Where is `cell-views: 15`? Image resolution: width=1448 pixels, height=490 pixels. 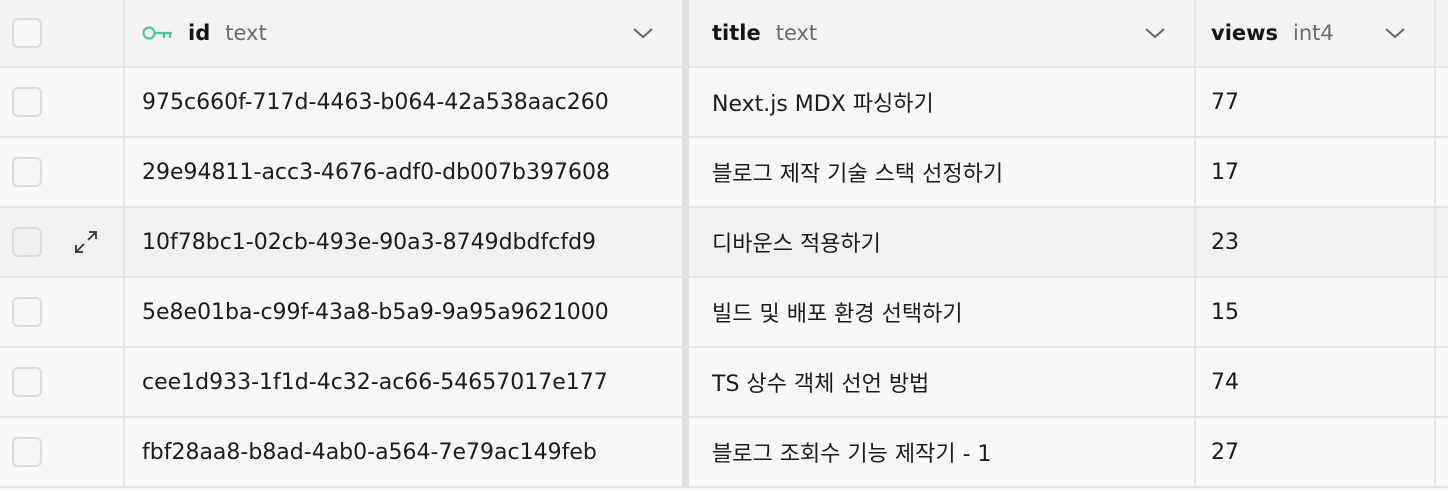
cell-views: 15 is located at coordinates (1316, 312).